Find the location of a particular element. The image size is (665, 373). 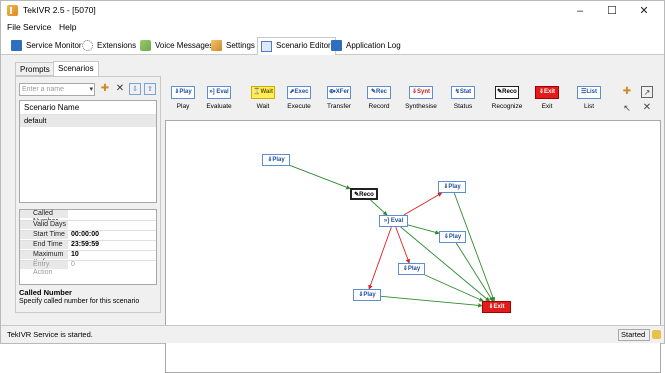

property-row-entry-action: Entry Action 0 is located at coordinates (88, 268).